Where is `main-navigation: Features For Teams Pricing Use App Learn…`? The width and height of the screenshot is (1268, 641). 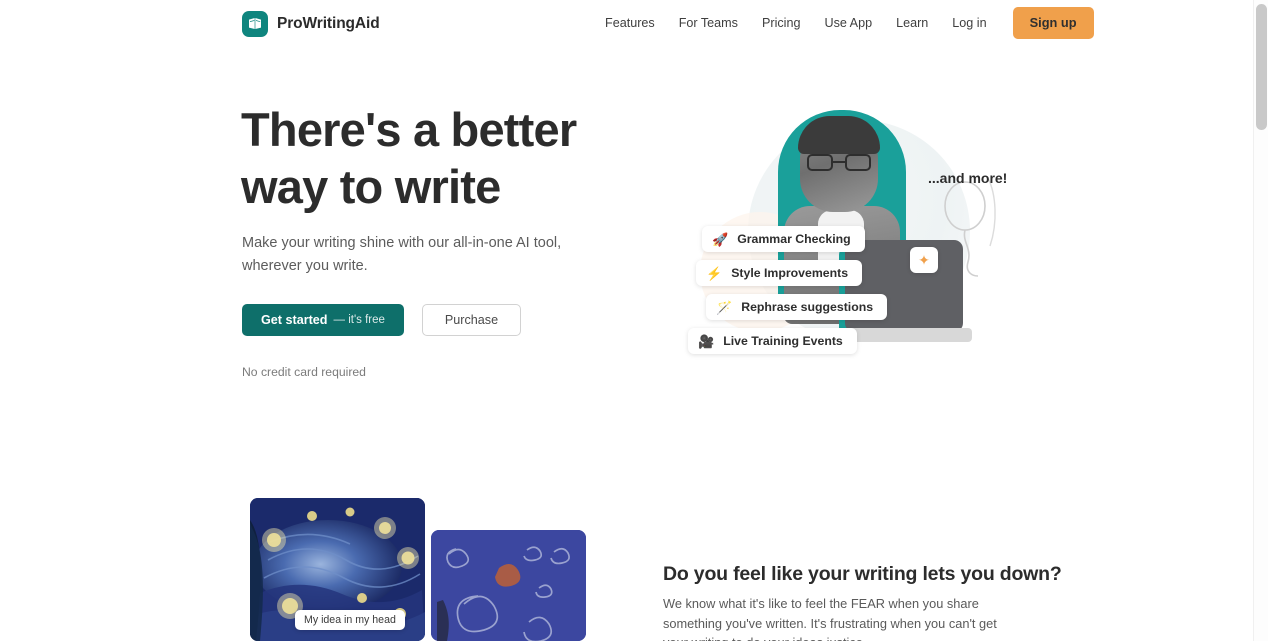 main-navigation: Features For Teams Pricing Use App Learn… is located at coordinates (844, 23).